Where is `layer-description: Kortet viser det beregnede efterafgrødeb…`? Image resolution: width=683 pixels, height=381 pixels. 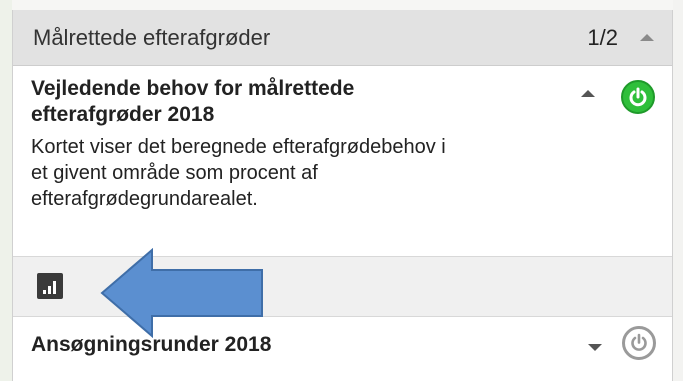 layer-description: Kortet viser det beregnede efterafgrødeb… is located at coordinates (238, 173).